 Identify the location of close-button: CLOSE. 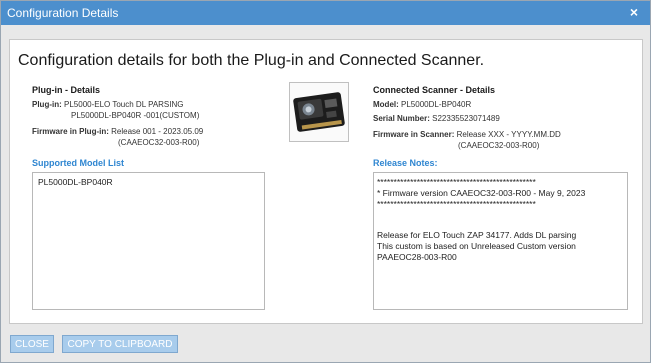
(32, 344).